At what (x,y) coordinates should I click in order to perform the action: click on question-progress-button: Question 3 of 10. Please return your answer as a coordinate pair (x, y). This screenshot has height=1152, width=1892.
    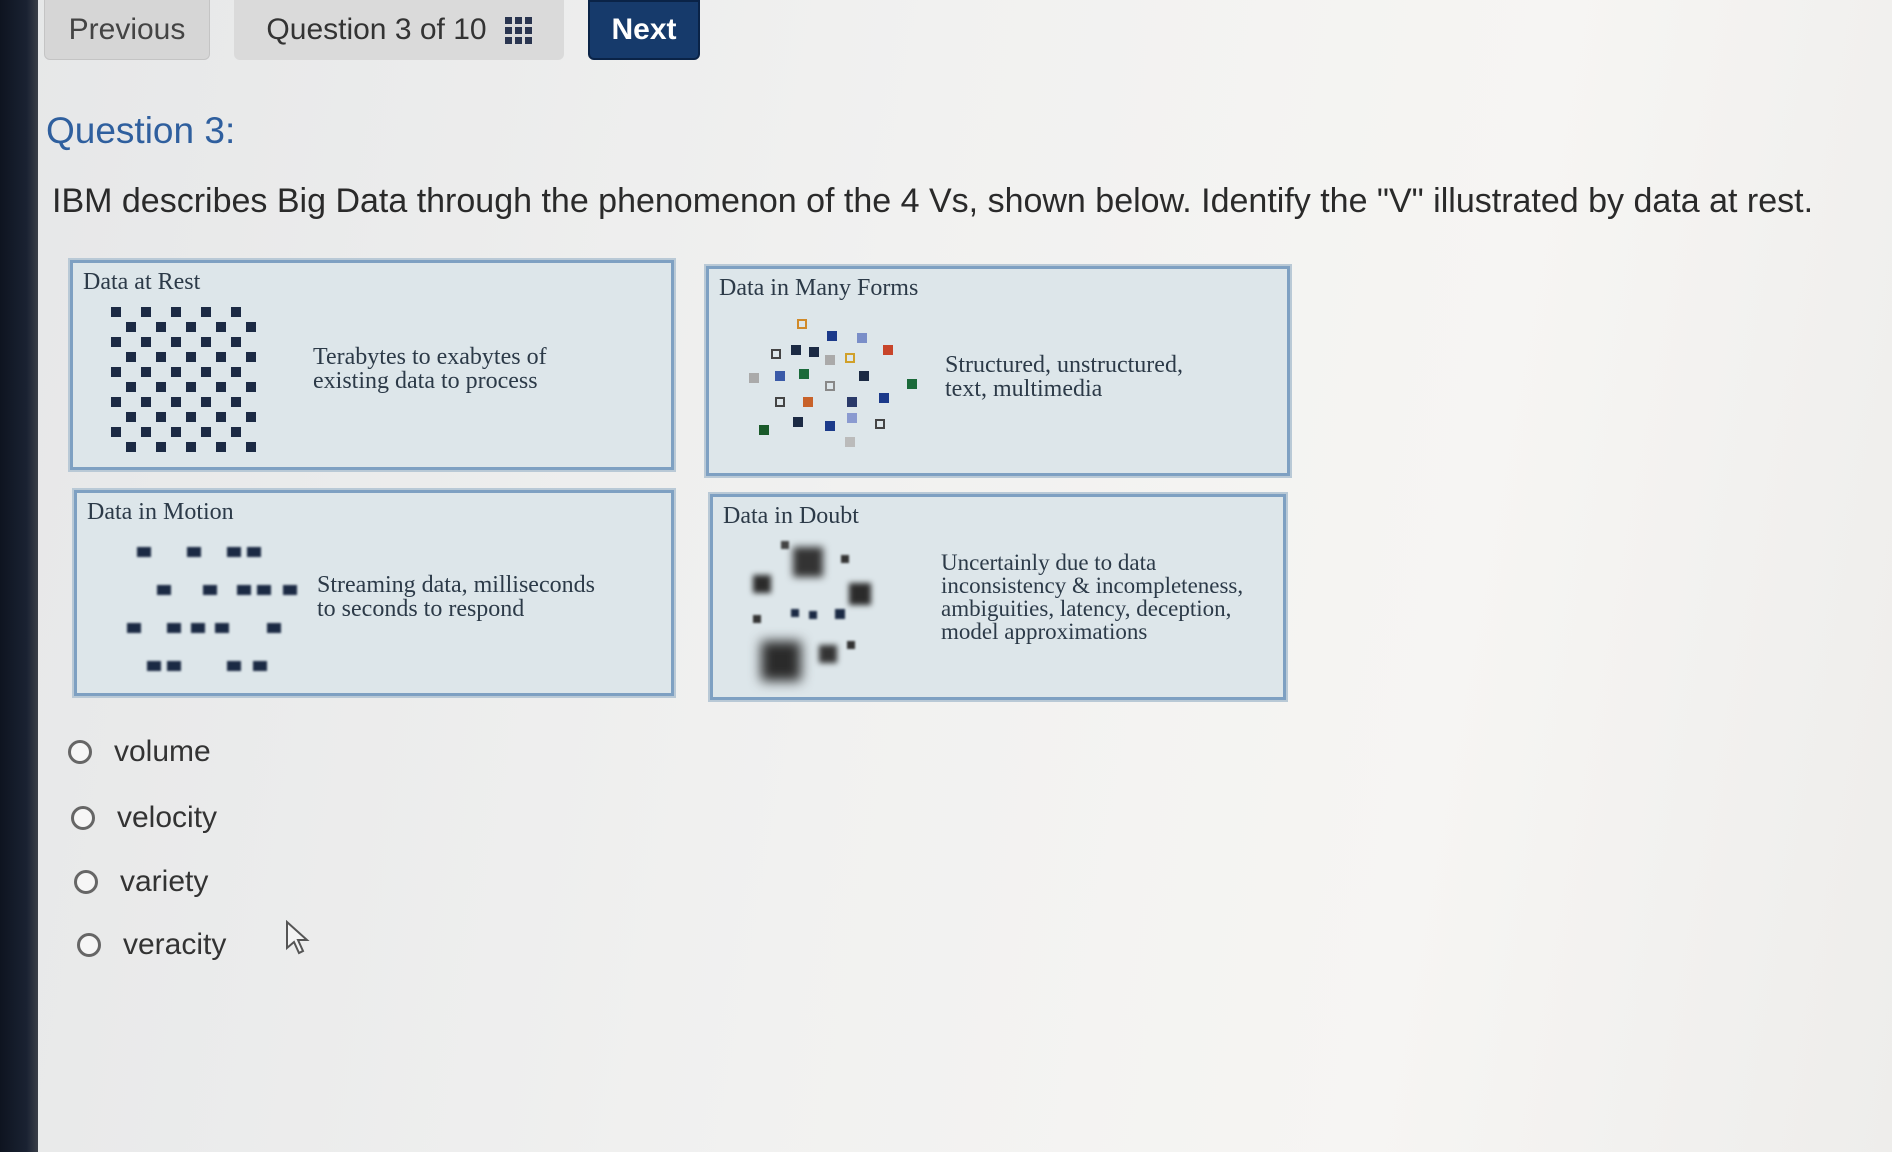
    Looking at the image, I should click on (399, 30).